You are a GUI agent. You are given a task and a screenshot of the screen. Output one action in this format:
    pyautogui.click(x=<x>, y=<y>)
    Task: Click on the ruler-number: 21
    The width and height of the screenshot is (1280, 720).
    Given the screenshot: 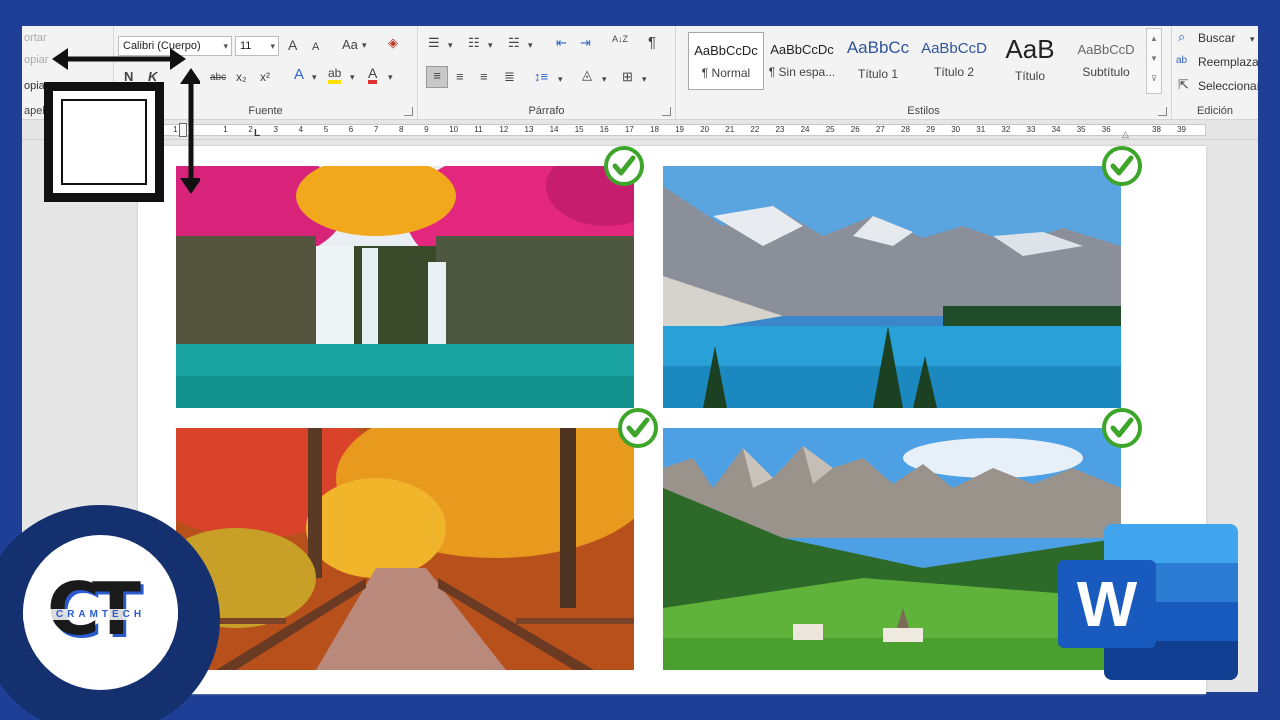 What is the action you would take?
    pyautogui.click(x=730, y=129)
    